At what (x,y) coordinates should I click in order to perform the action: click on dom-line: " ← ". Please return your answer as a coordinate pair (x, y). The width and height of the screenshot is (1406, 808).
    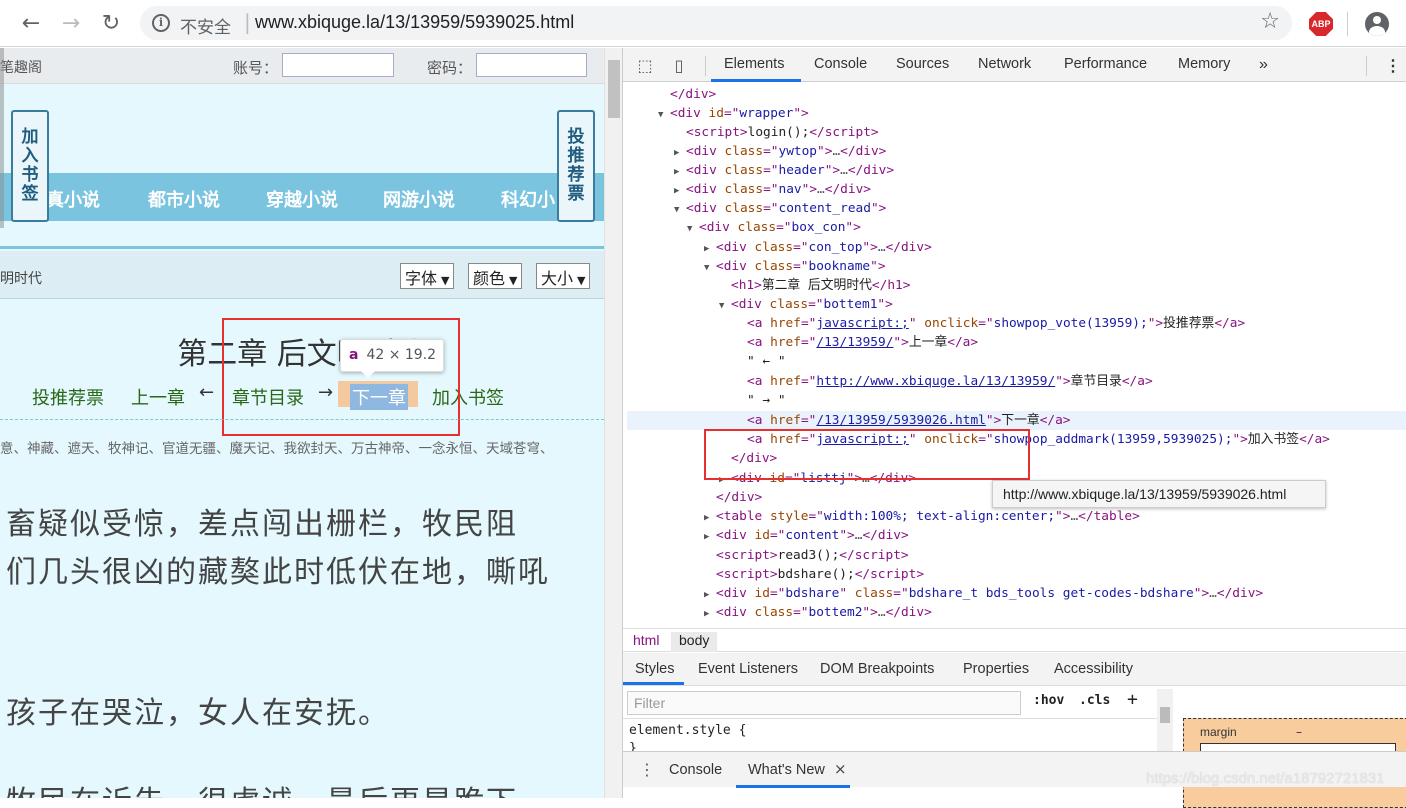
    Looking at the image, I should click on (766, 361).